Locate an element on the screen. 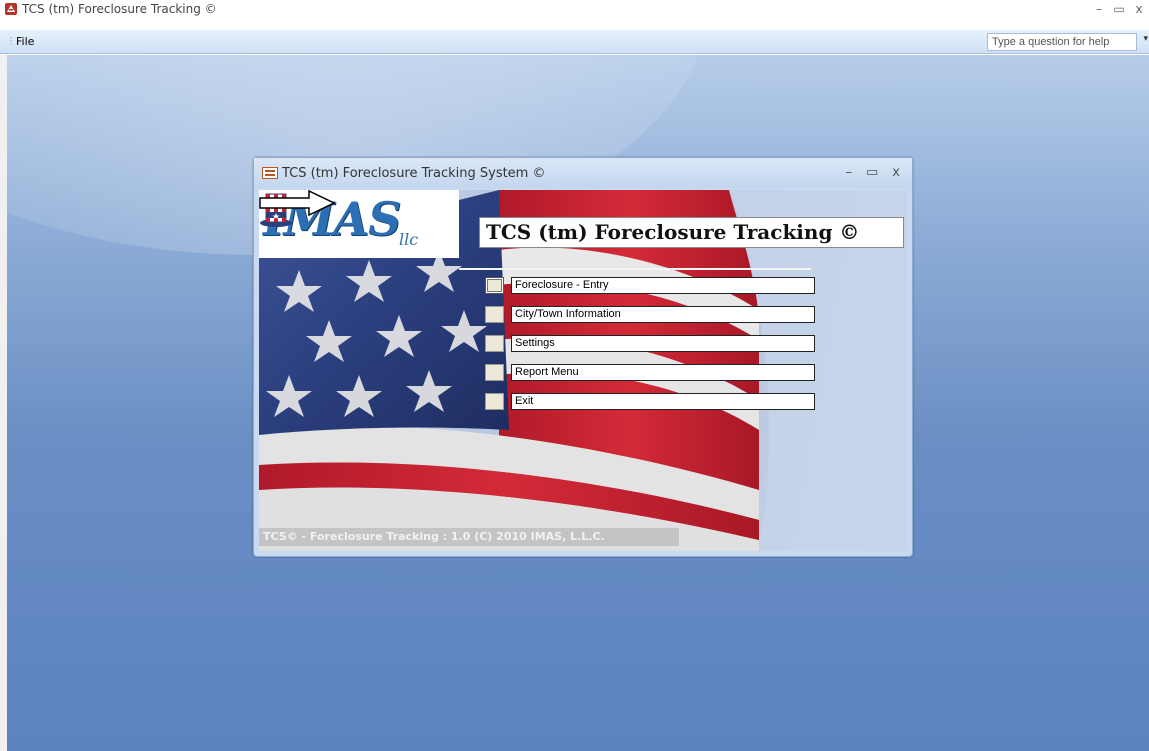 The height and width of the screenshot is (751, 1149). app-restore-button: ▭ is located at coordinates (1119, 9).